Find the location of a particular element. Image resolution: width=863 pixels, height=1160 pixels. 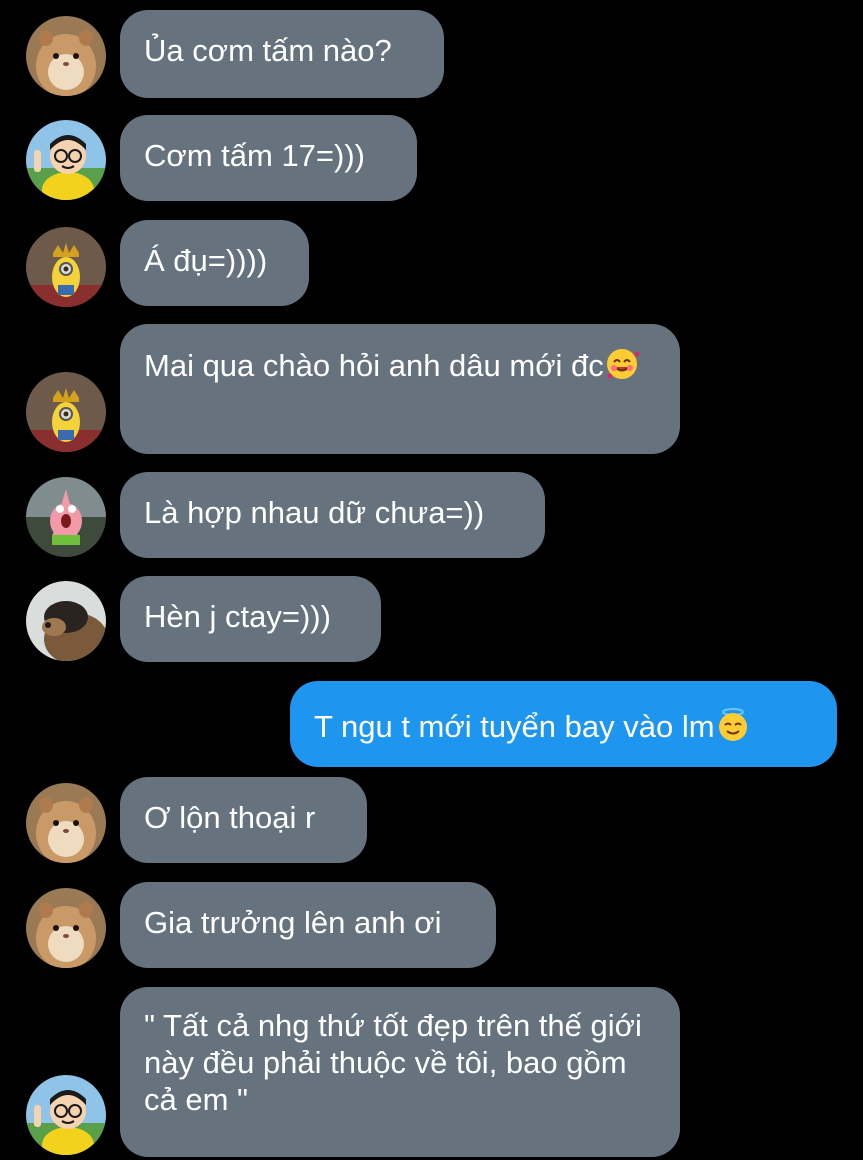

outgoing-message-bubble: T ngu t mới tuyển bay vào lm is located at coordinates (563, 724).